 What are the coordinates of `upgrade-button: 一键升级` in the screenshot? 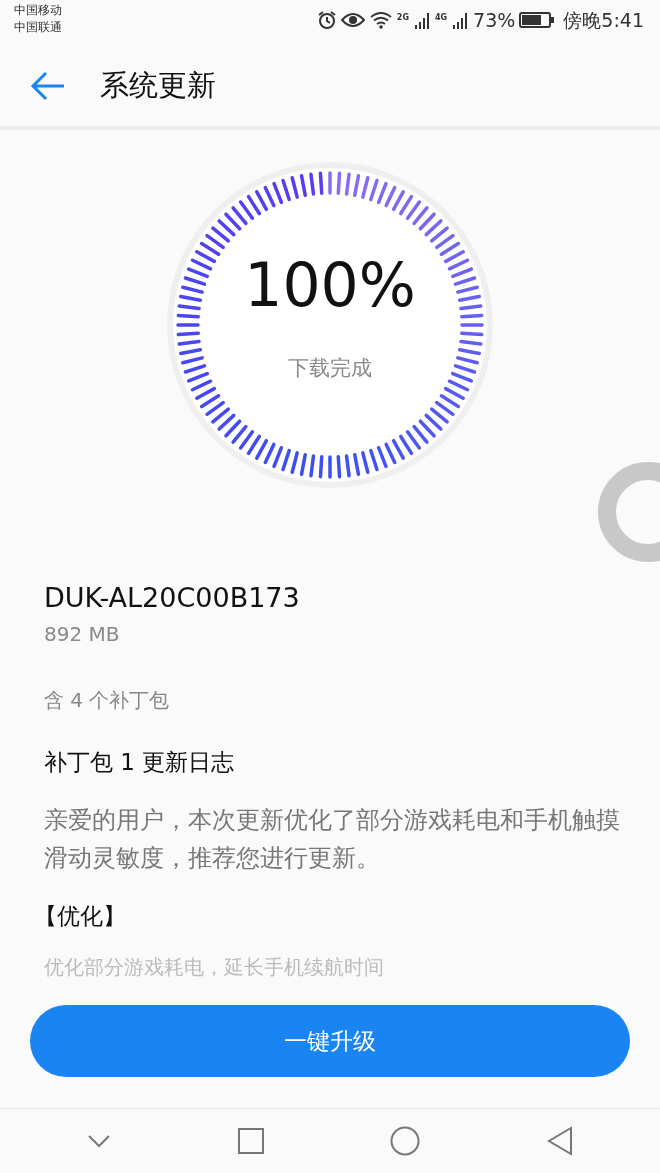 It's located at (330, 1041).